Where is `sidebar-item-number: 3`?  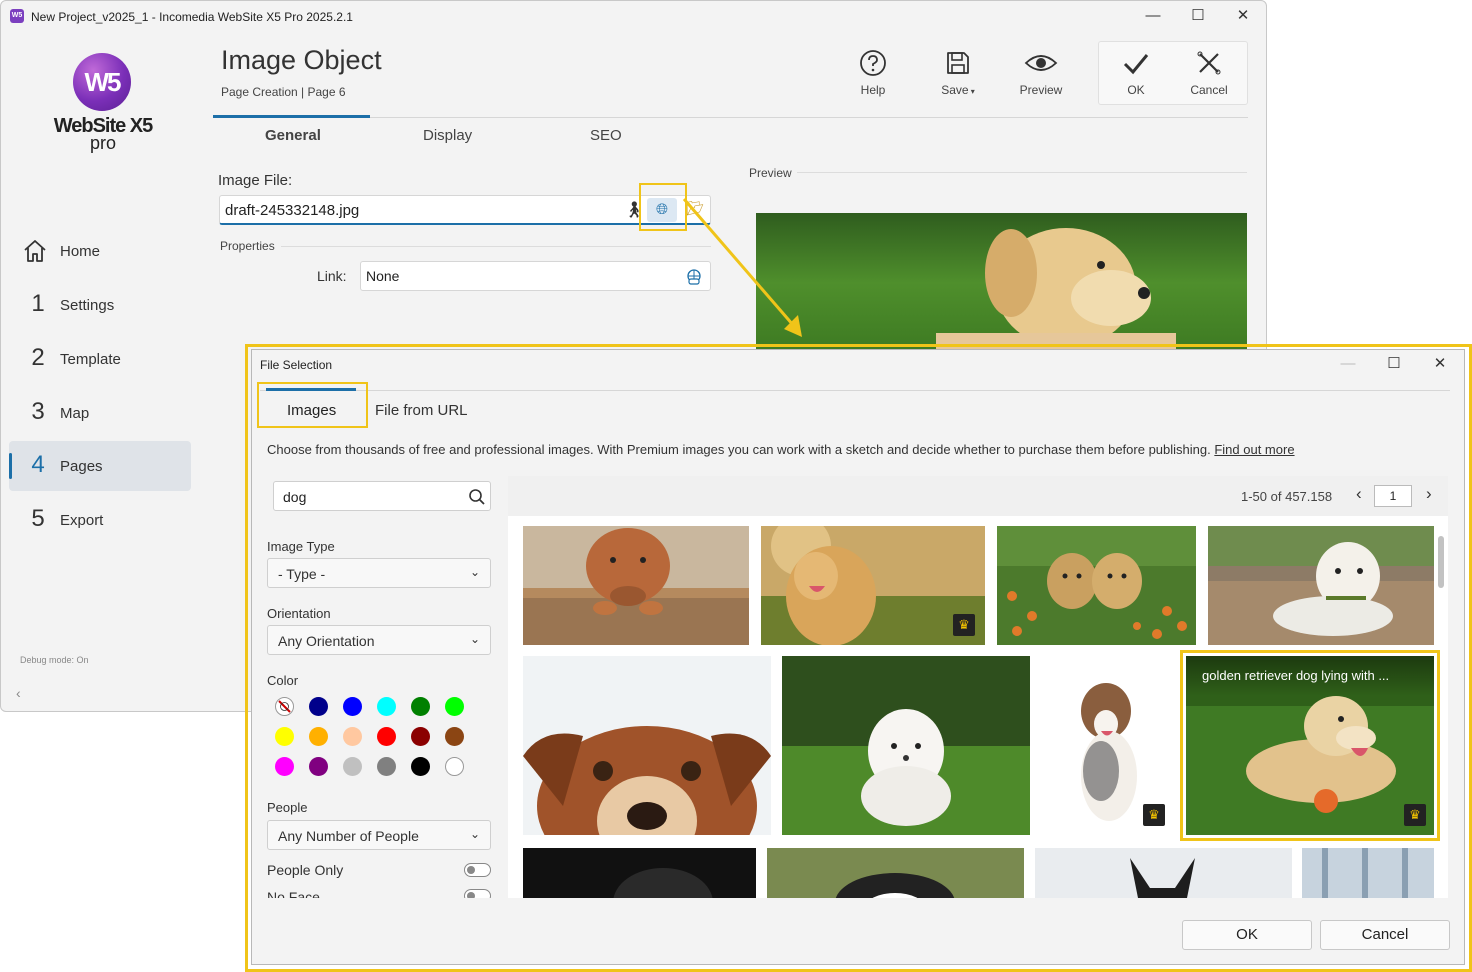
sidebar-item-number: 3 is located at coordinates (38, 411).